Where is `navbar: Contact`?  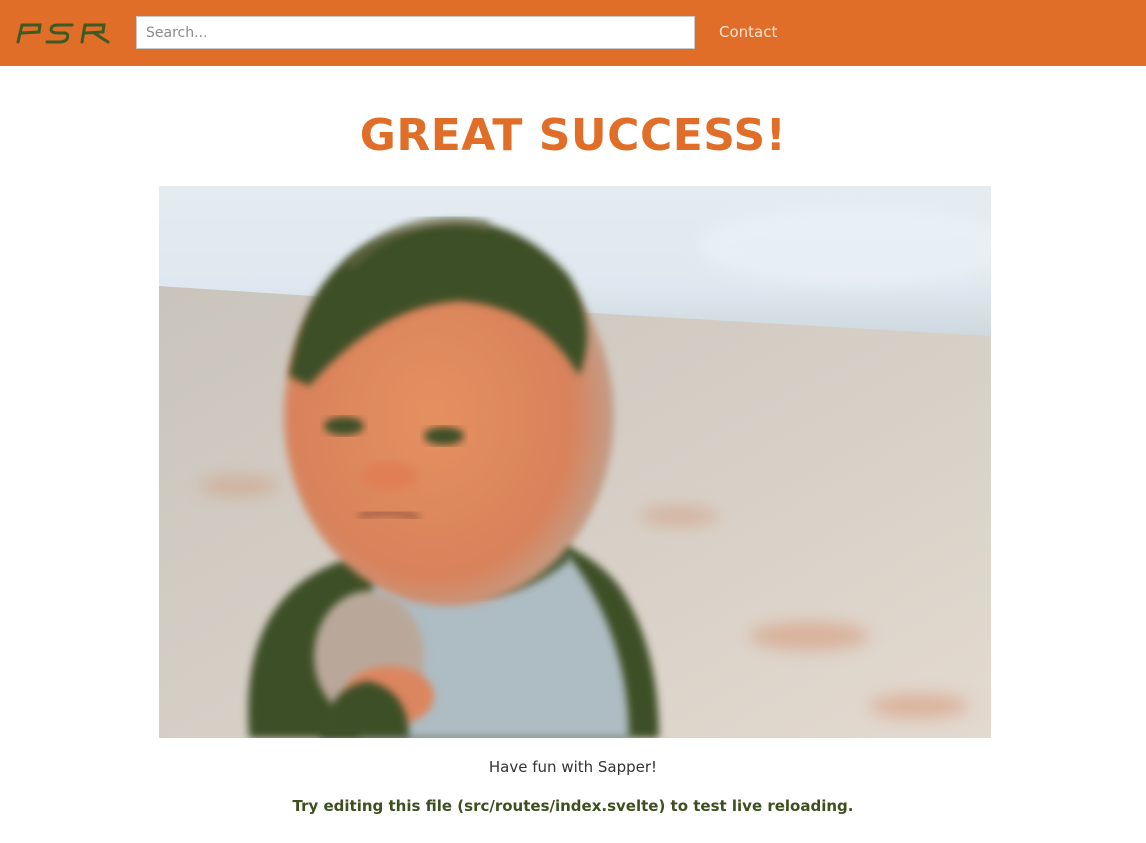 navbar: Contact is located at coordinates (573, 33).